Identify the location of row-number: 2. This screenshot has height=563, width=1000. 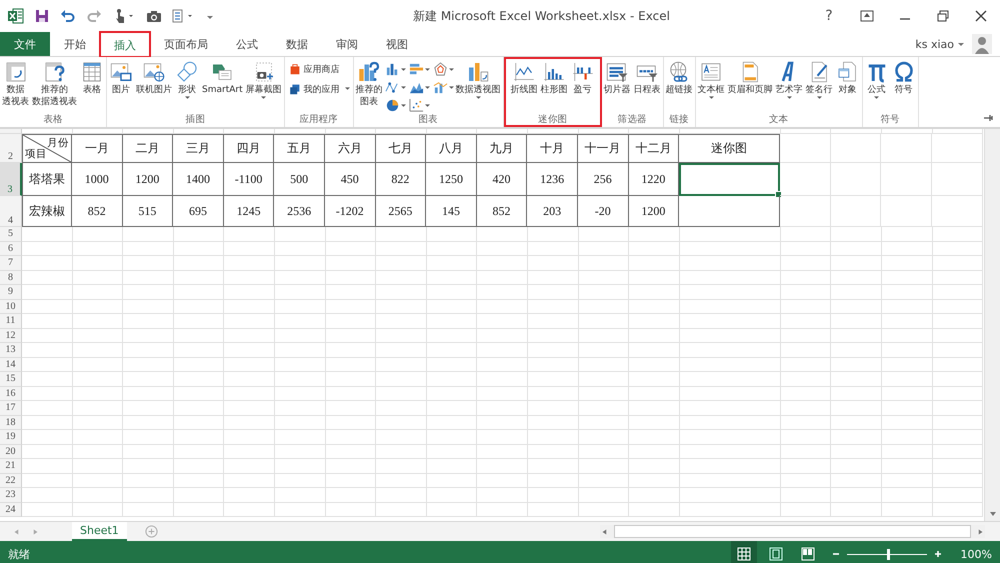
(11, 148).